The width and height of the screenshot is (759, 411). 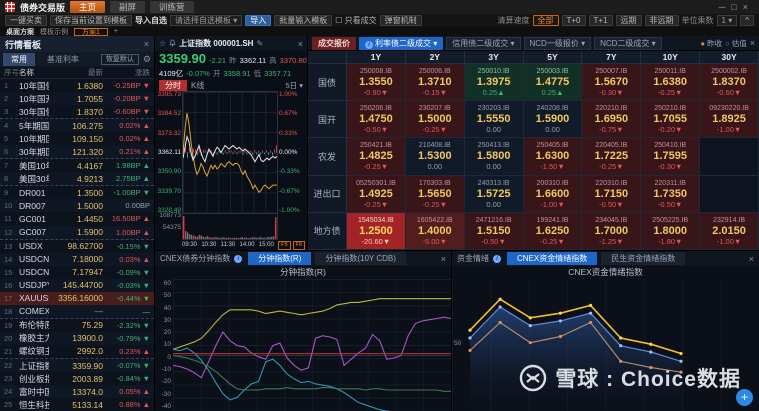 What do you see at coordinates (671, 83) in the screenshot?
I see `quote-cell: 250011.IB 1.6380 -0.25▼` at bounding box center [671, 83].